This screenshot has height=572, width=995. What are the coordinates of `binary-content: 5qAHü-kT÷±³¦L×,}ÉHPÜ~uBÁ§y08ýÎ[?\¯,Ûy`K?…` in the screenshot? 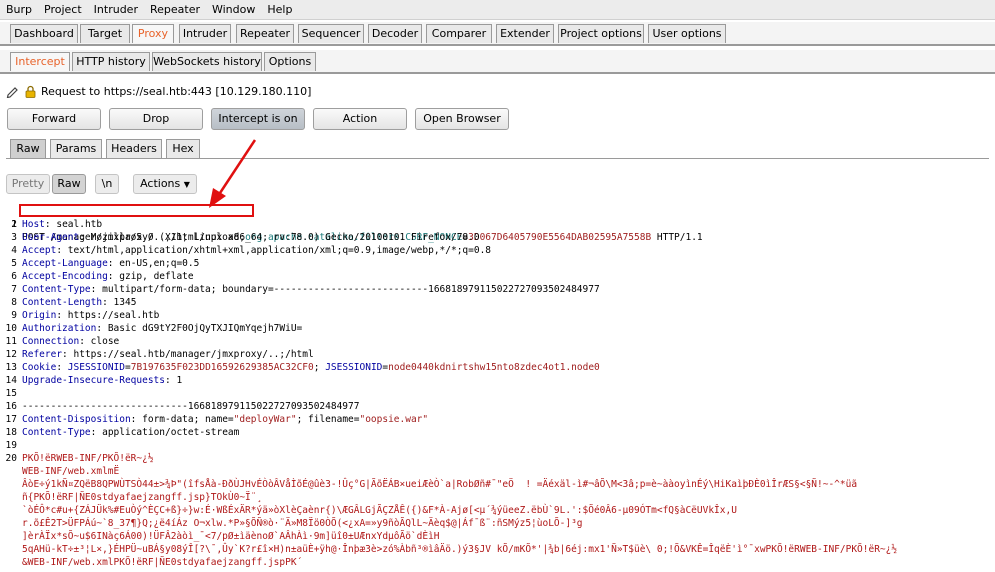 It's located at (460, 549).